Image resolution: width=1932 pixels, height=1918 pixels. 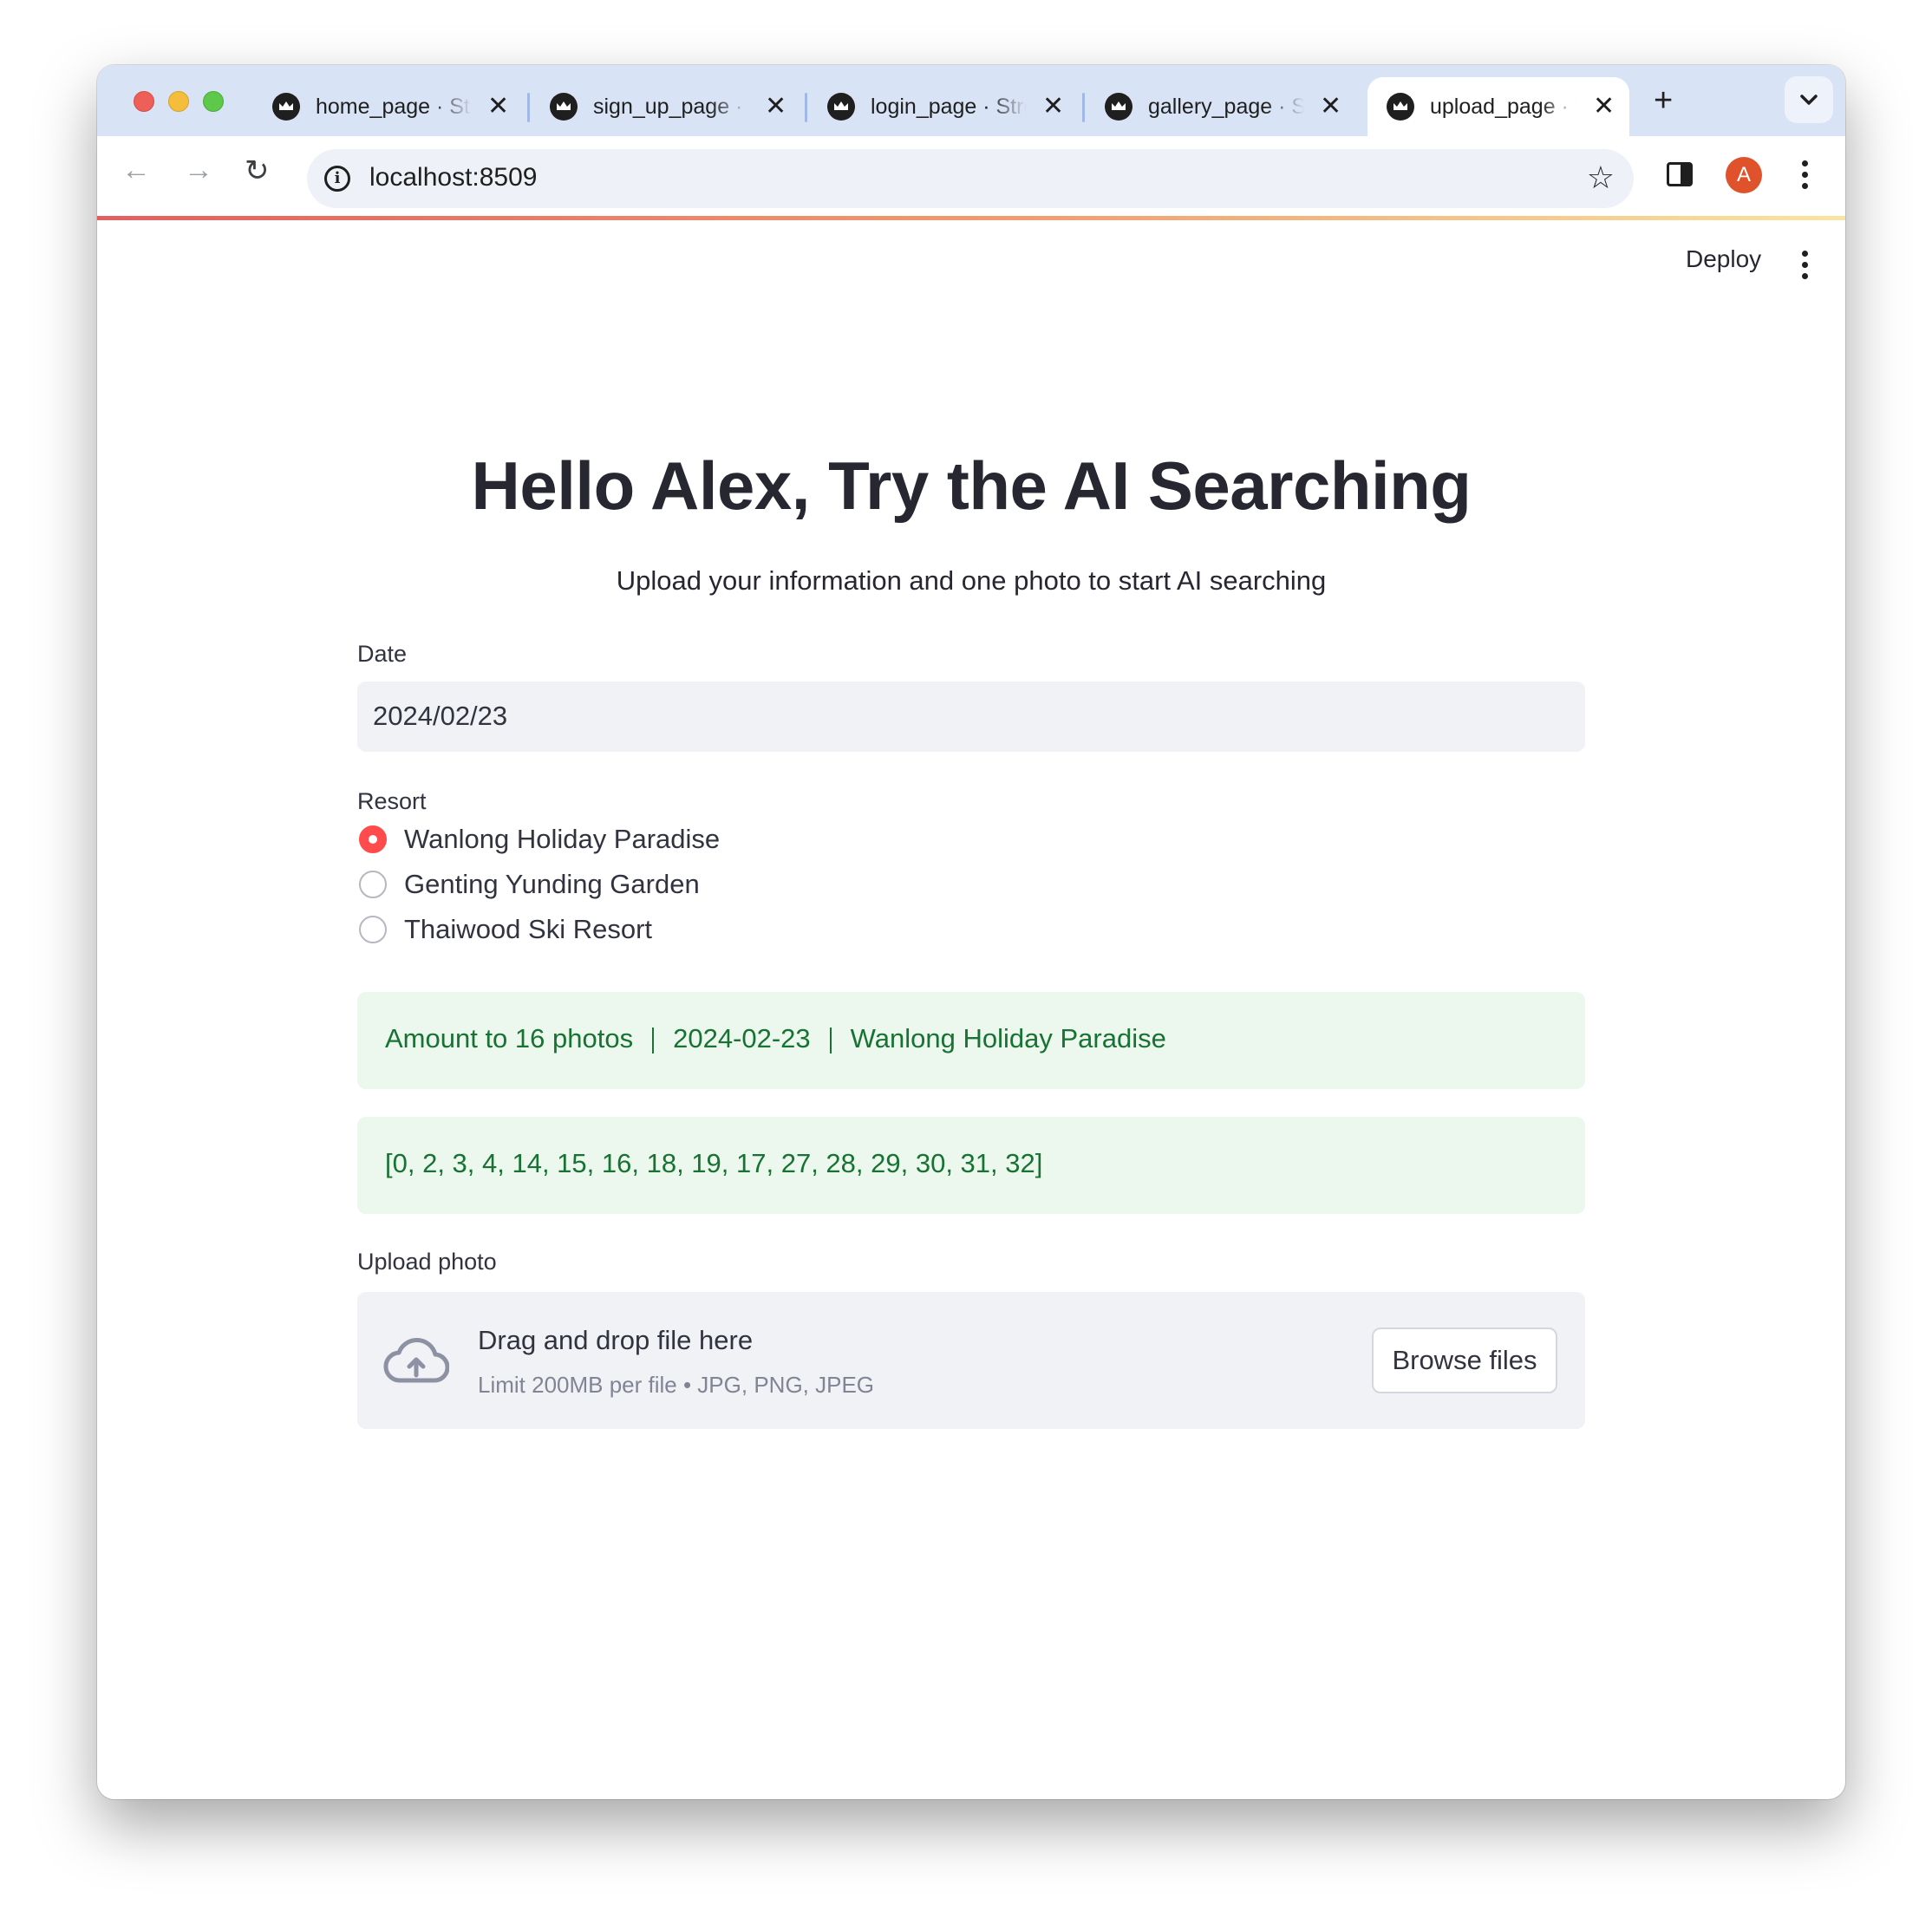 I want to click on resort-option-thaiwood: Thaiwood Ski Resort, so click(x=506, y=929).